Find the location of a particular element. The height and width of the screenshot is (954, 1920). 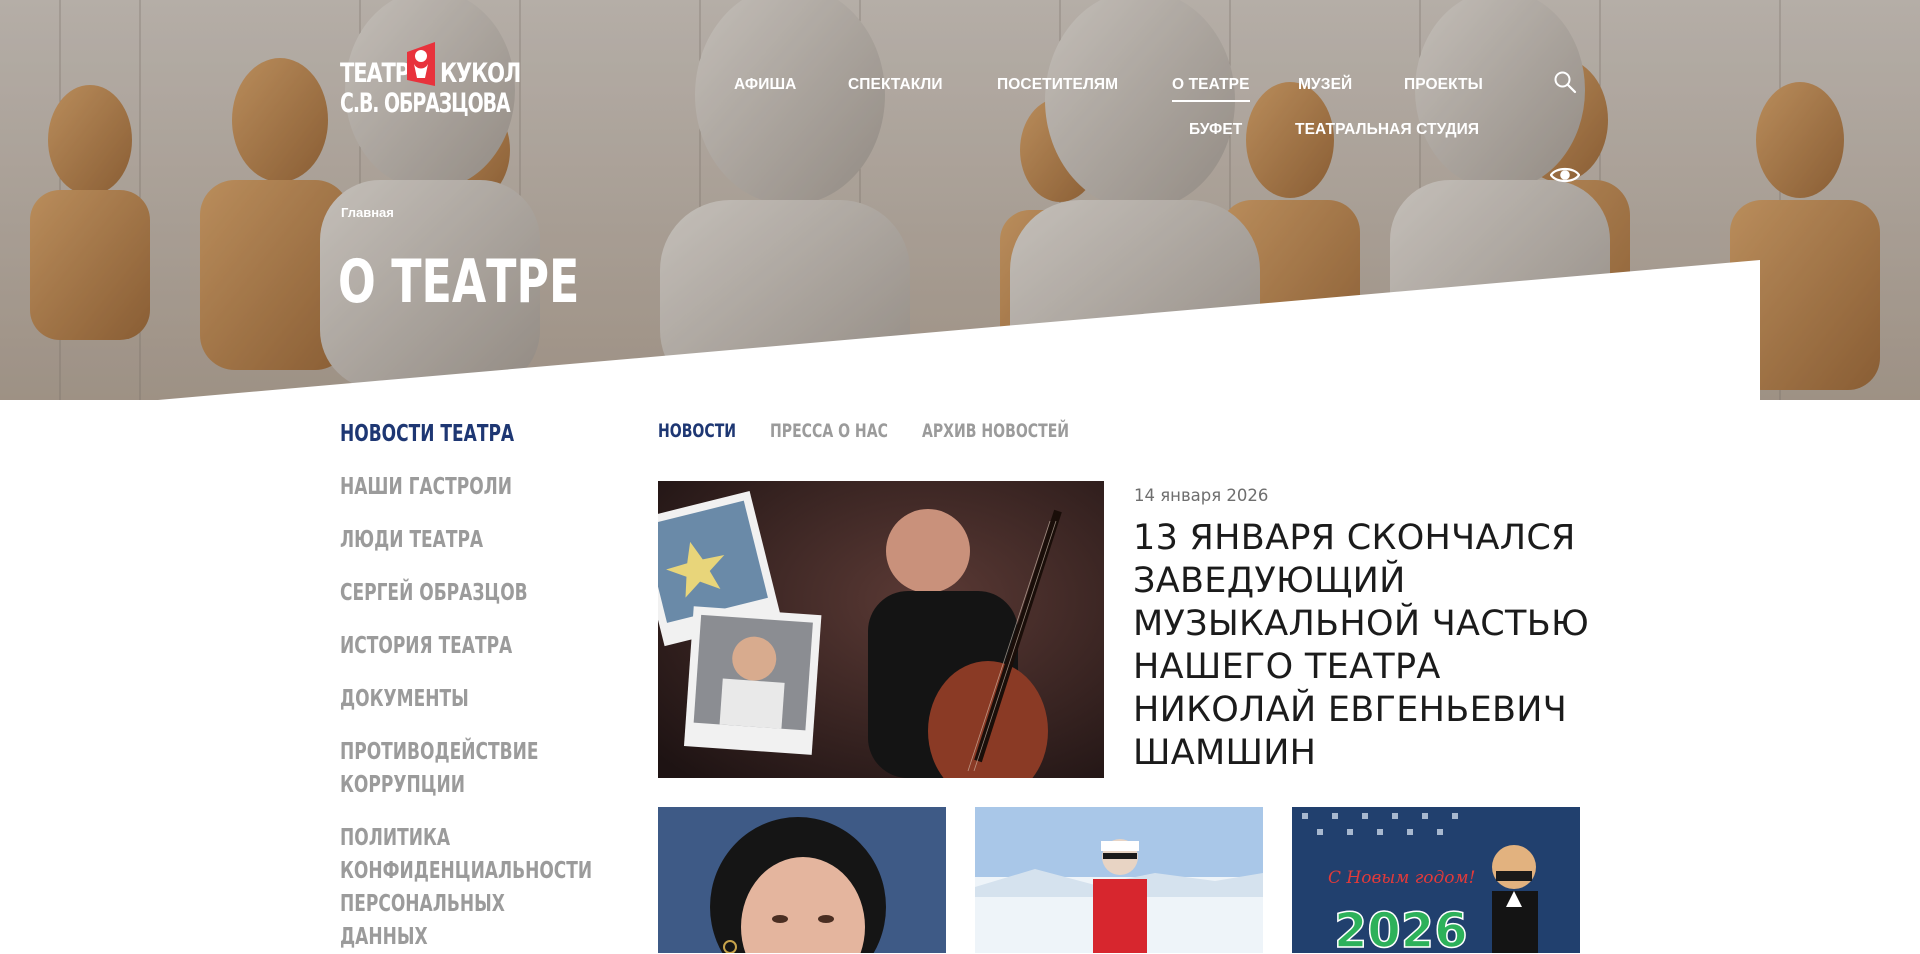

featured-news-image is located at coordinates (881, 629).